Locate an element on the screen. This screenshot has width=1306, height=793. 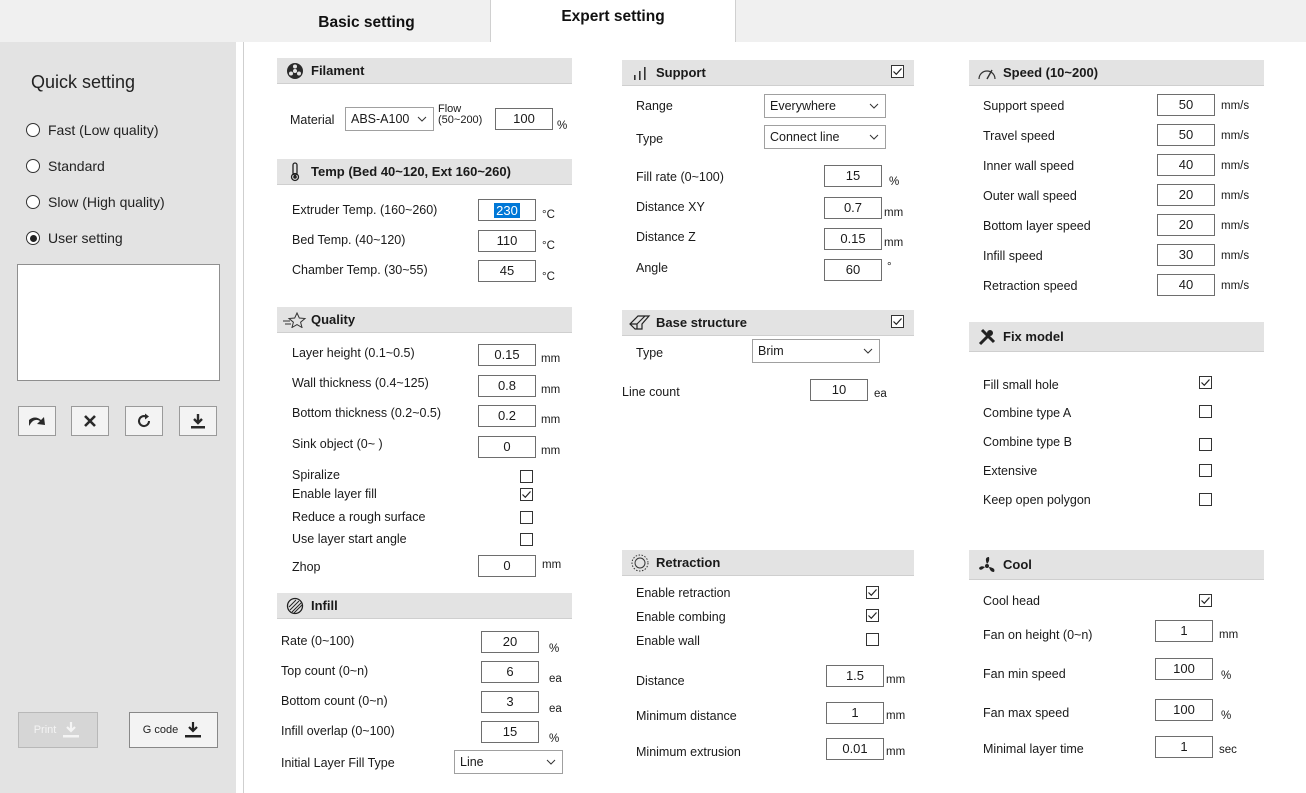
distance-z-input: 0.15 is located at coordinates (853, 239).